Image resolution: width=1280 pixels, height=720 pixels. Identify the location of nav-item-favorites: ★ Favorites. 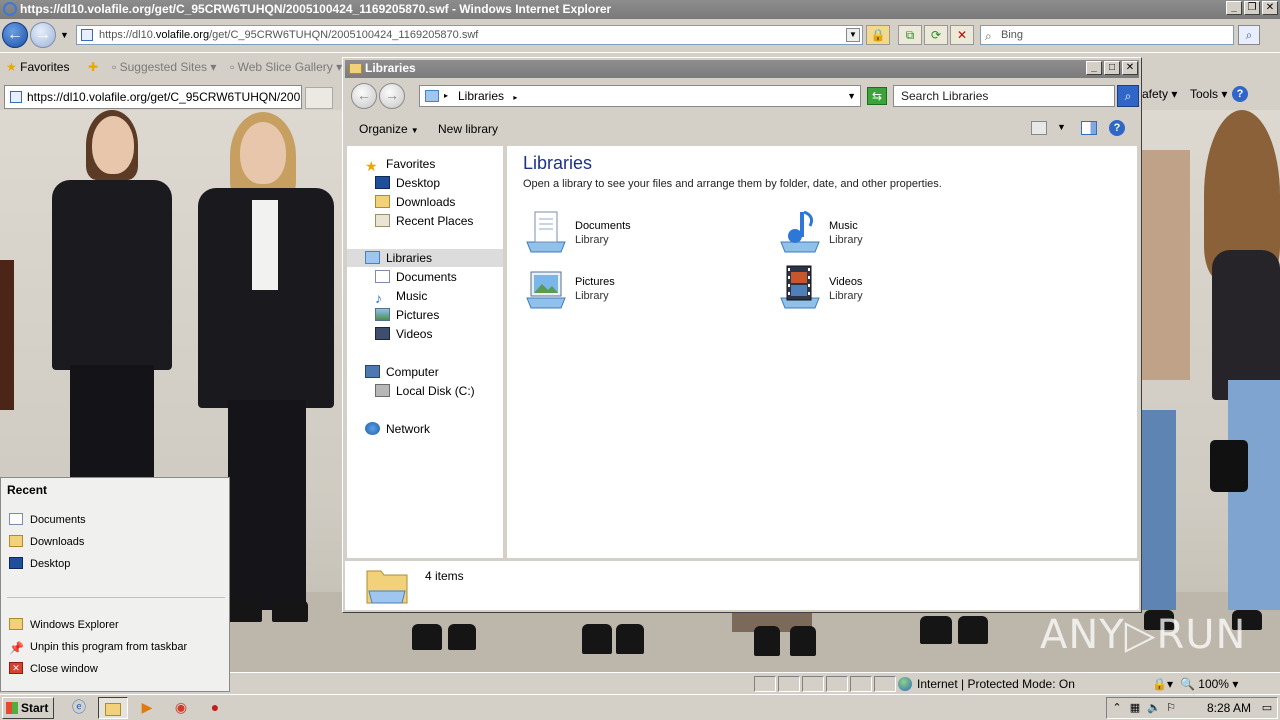
(400, 164).